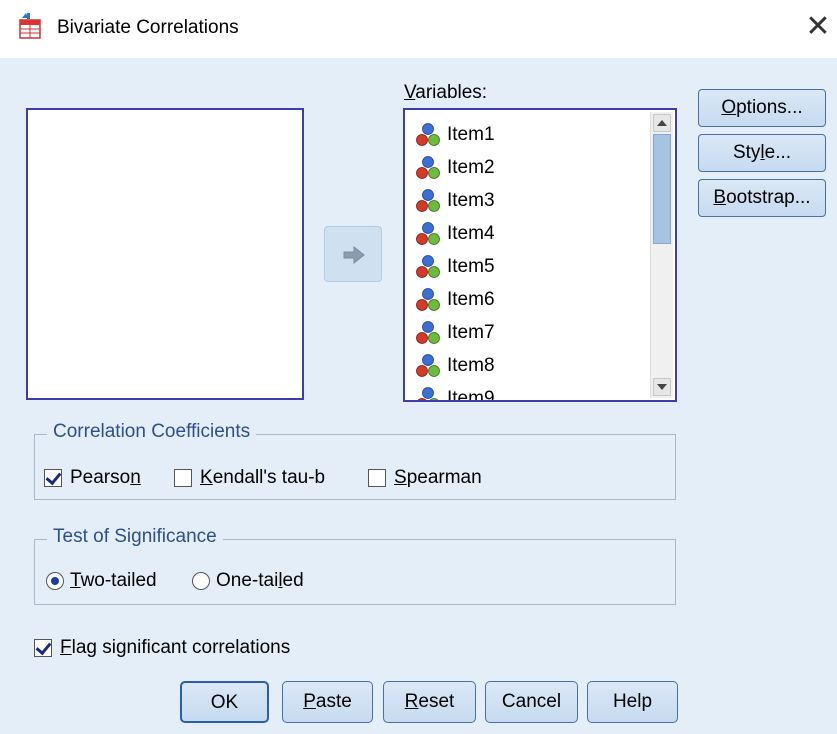 This screenshot has height=734, width=837. Describe the element at coordinates (43, 648) in the screenshot. I see `flag-check-icon` at that location.